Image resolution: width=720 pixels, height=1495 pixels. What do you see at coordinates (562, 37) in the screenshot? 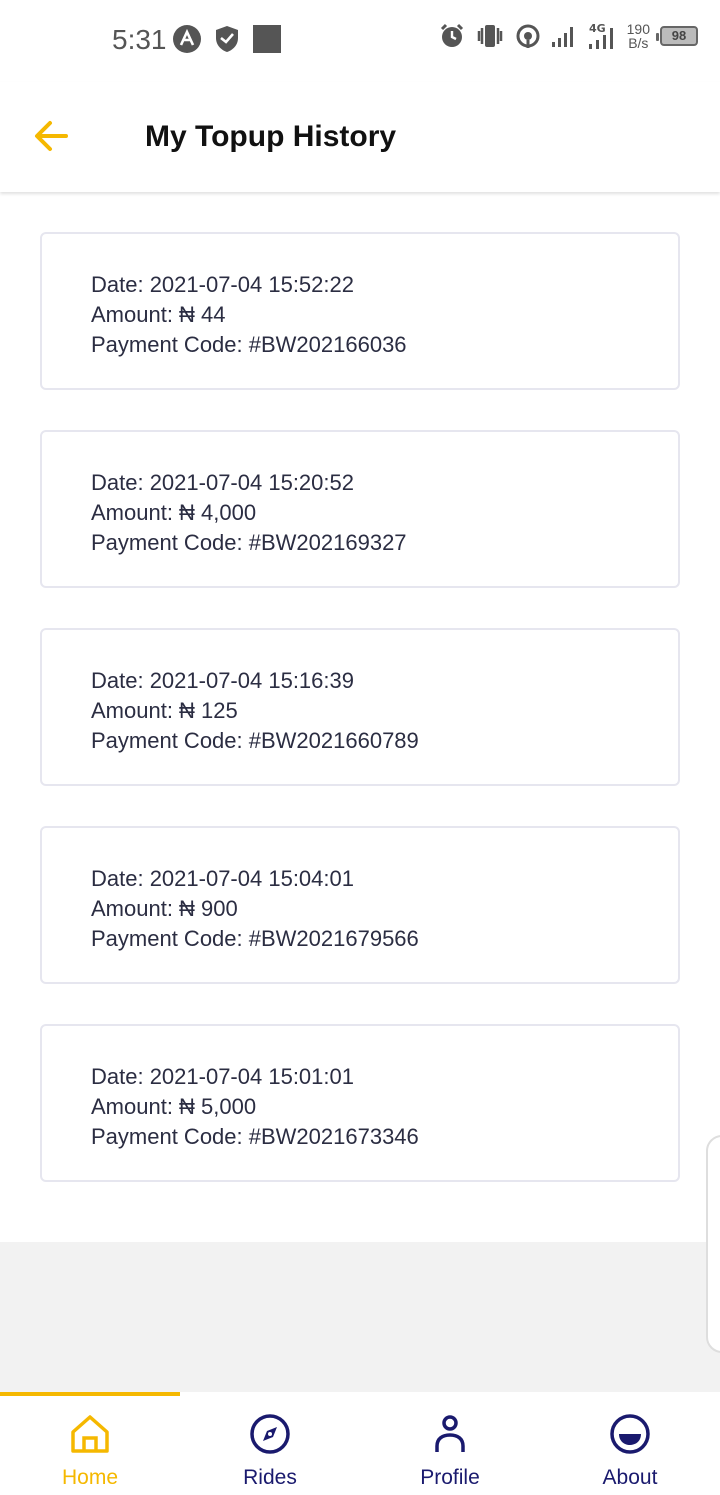
I see `signal-strength-icon` at bounding box center [562, 37].